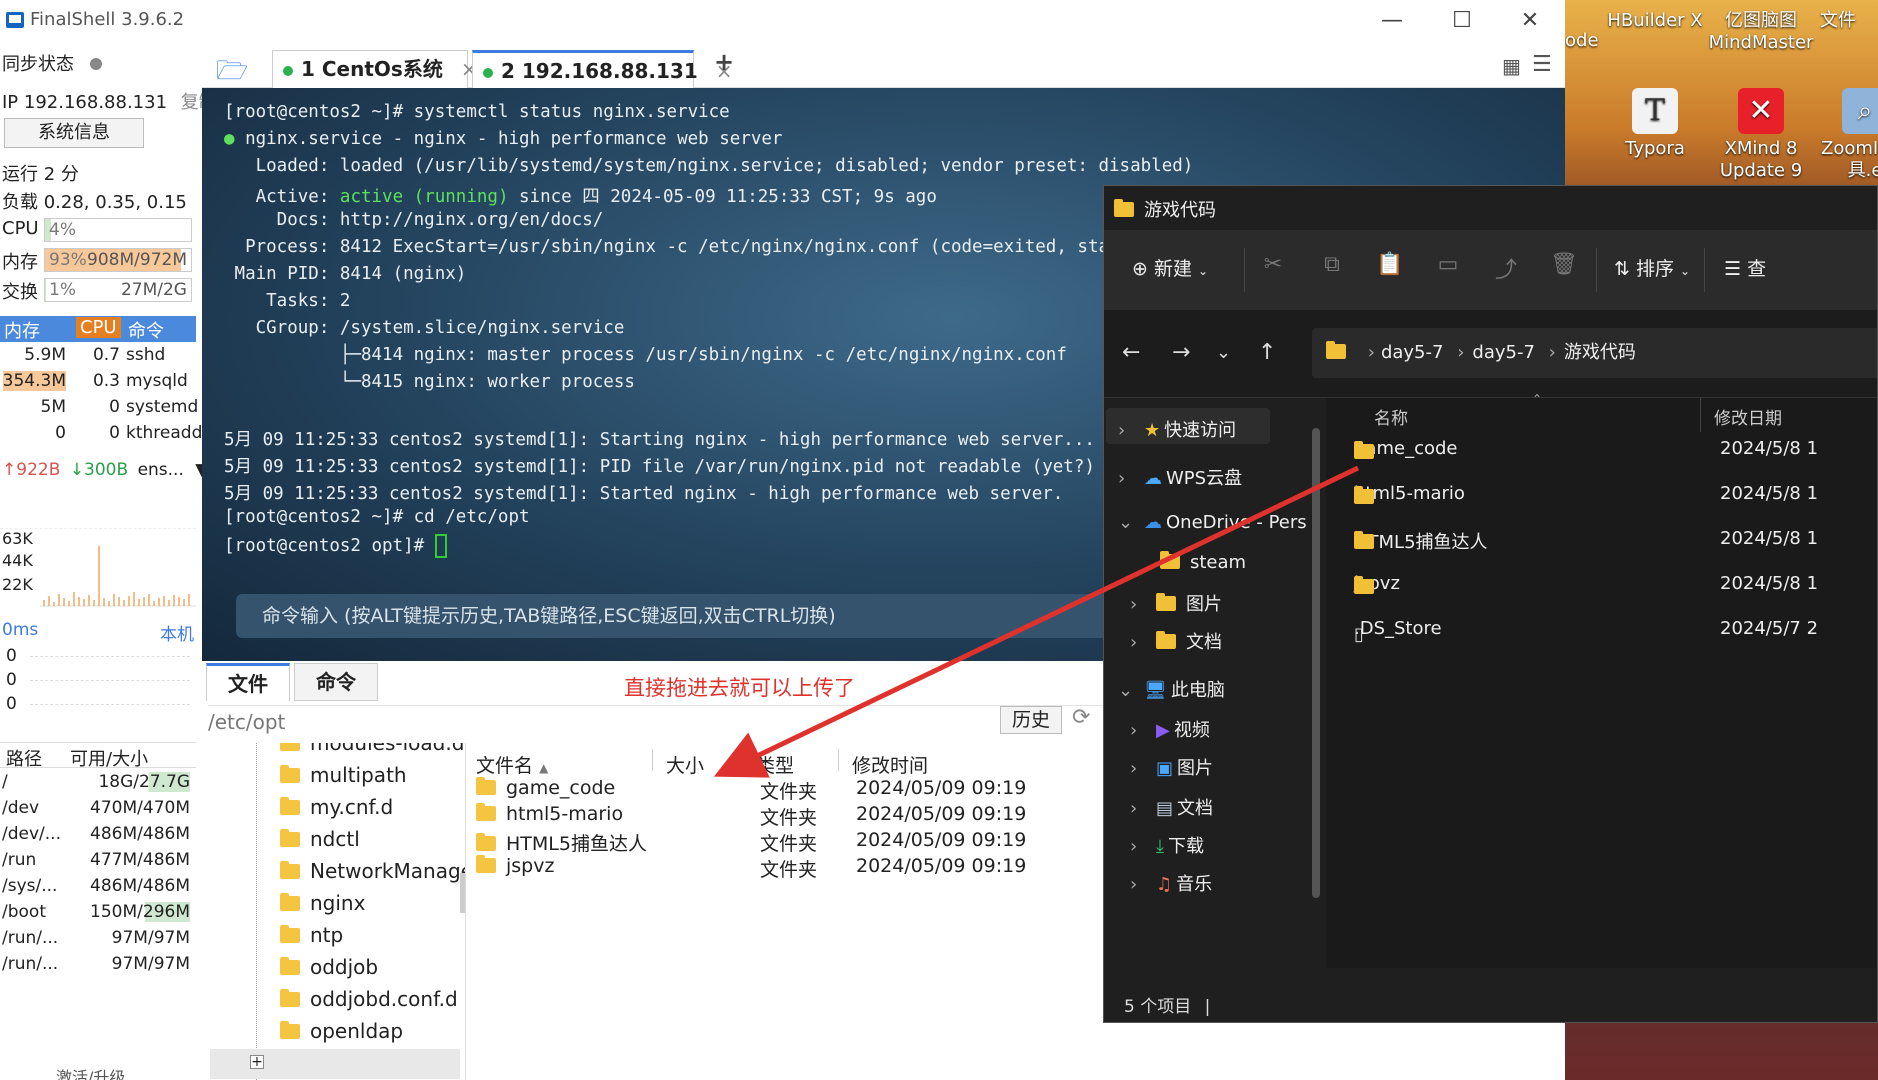 The height and width of the screenshot is (1080, 1878). What do you see at coordinates (24, 758) in the screenshot?
I see `col-path: 路径` at bounding box center [24, 758].